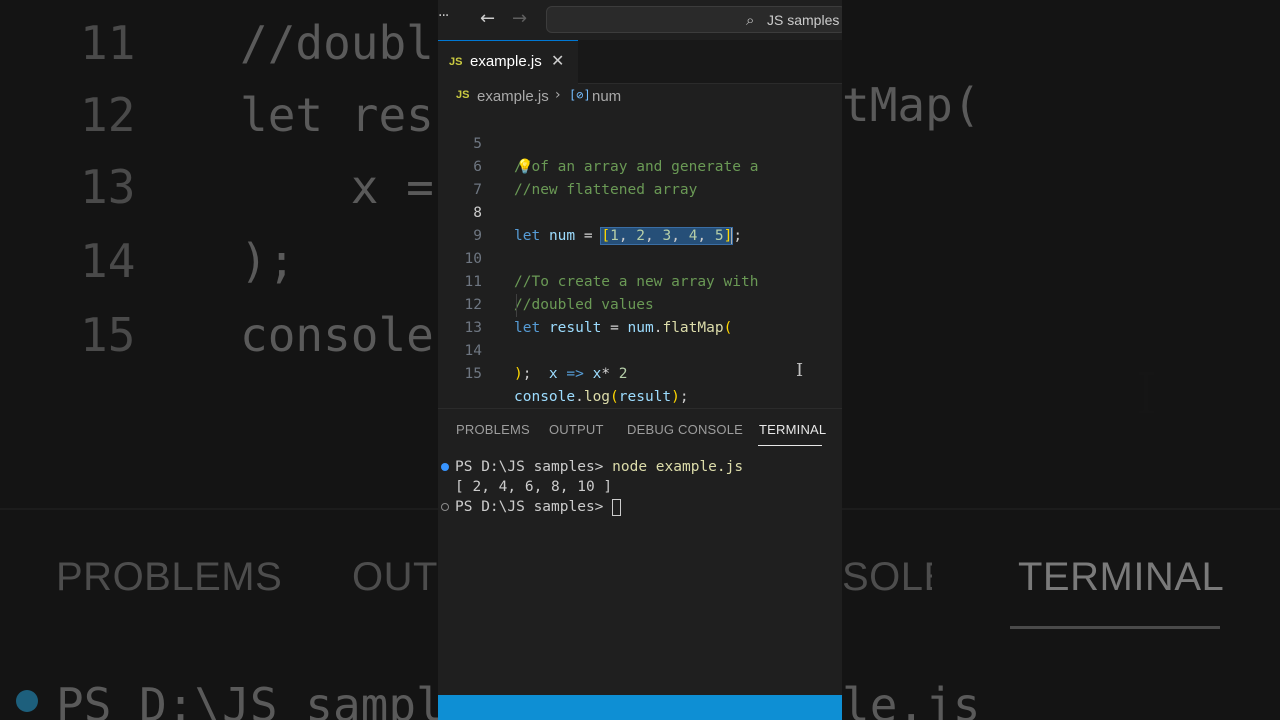  Describe the element at coordinates (580, 95) in the screenshot. I see `variable-icon: [⊘]` at that location.